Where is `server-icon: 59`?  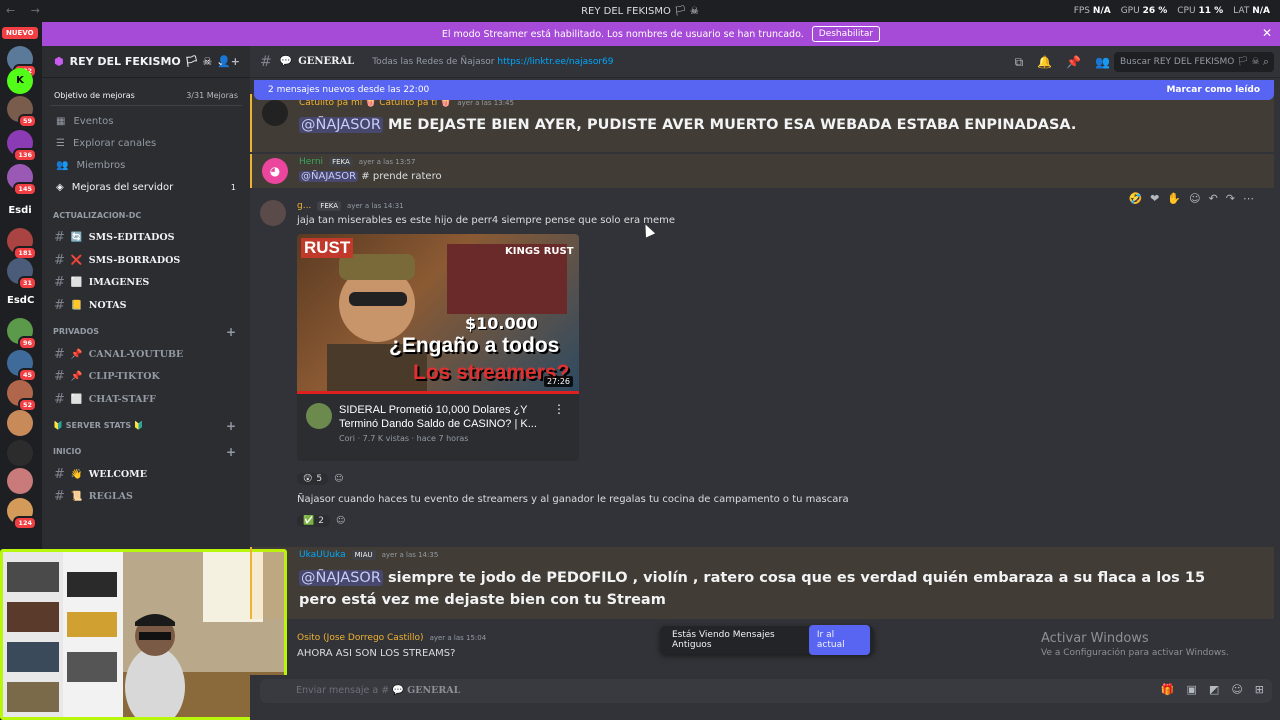 server-icon: 59 is located at coordinates (22, 112).